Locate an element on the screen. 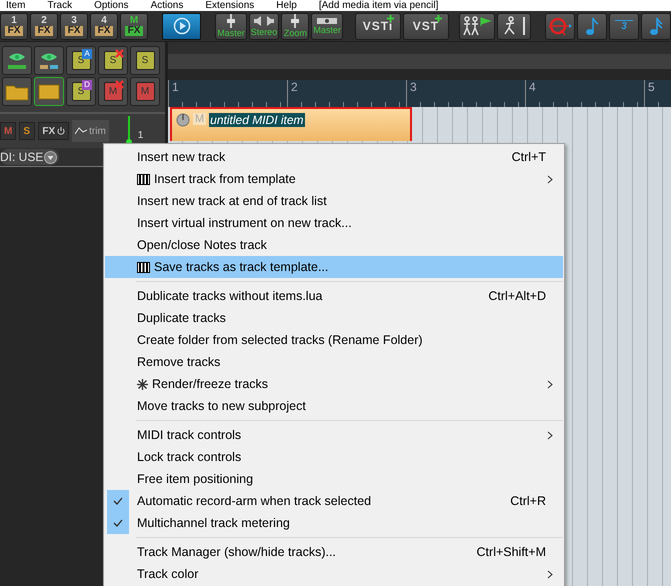 The width and height of the screenshot is (671, 586). play-icon is located at coordinates (181, 26).